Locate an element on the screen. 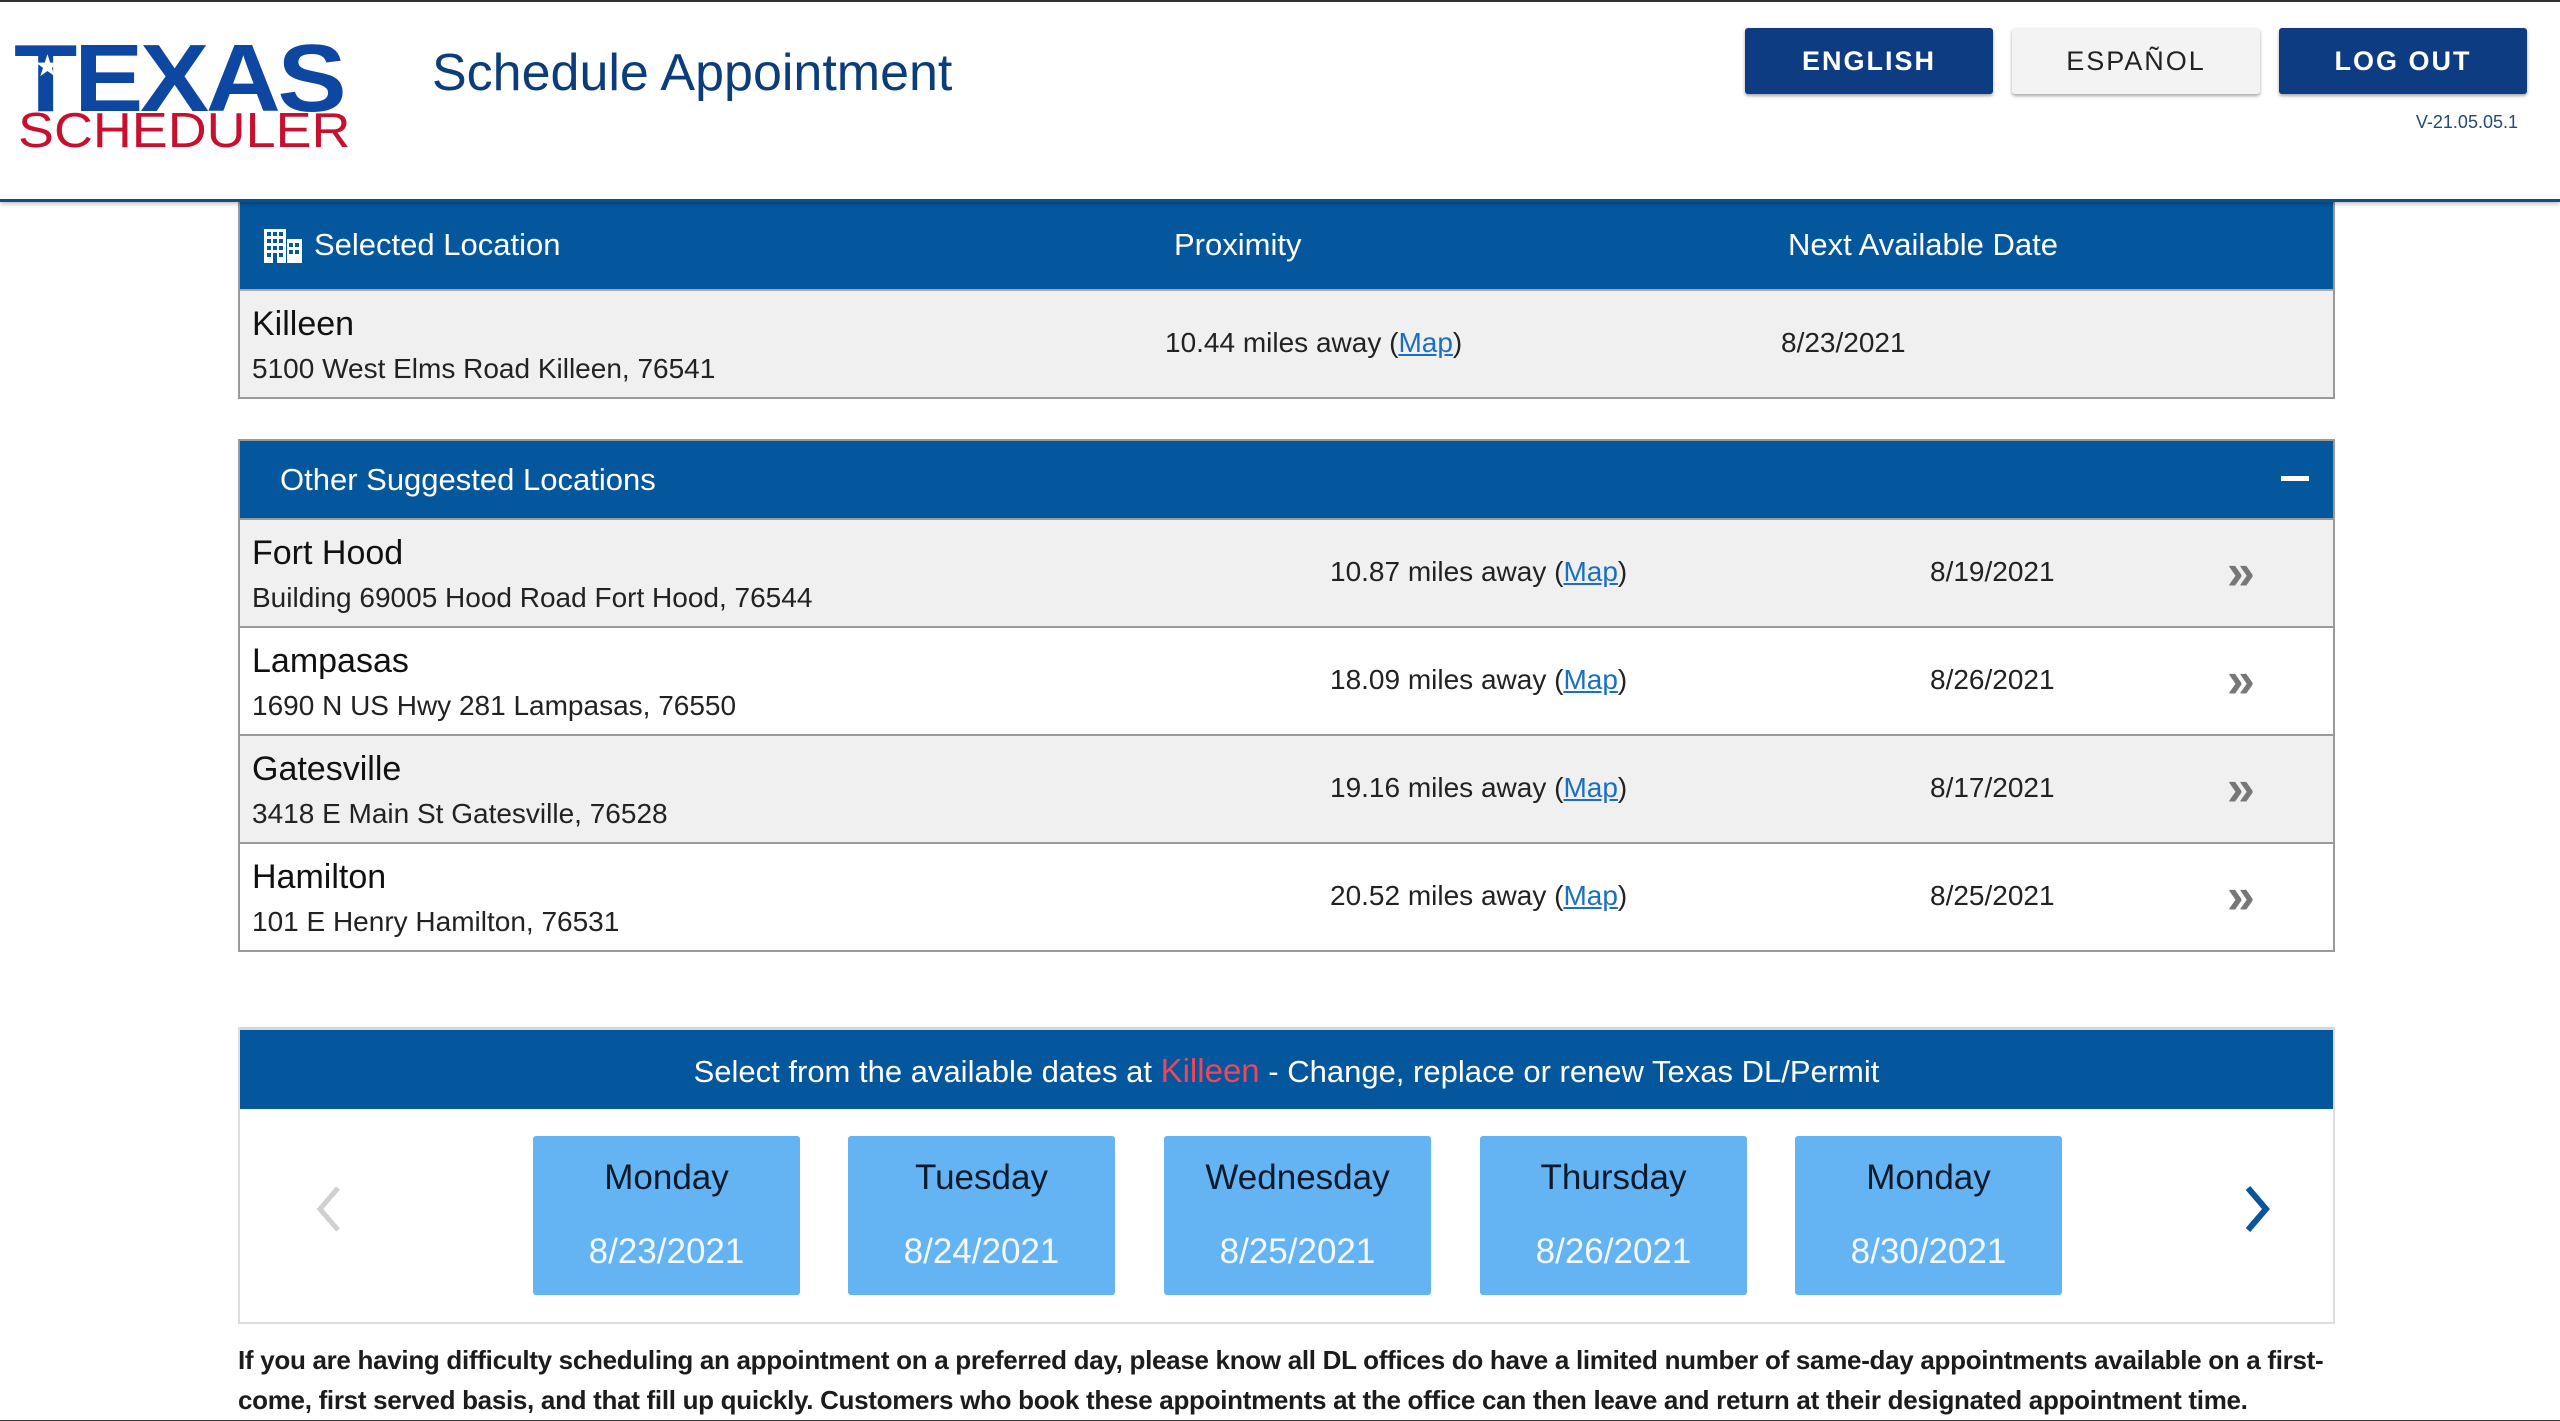  location-address: 5100 West Elms Road Killeen, 76541 is located at coordinates (484, 368).